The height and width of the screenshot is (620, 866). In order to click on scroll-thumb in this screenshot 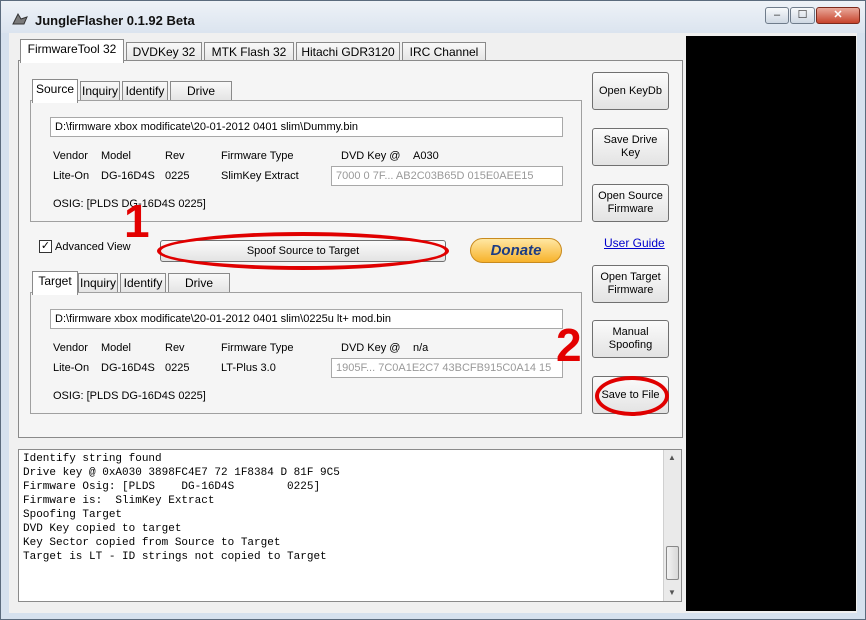, I will do `click(672, 563)`.